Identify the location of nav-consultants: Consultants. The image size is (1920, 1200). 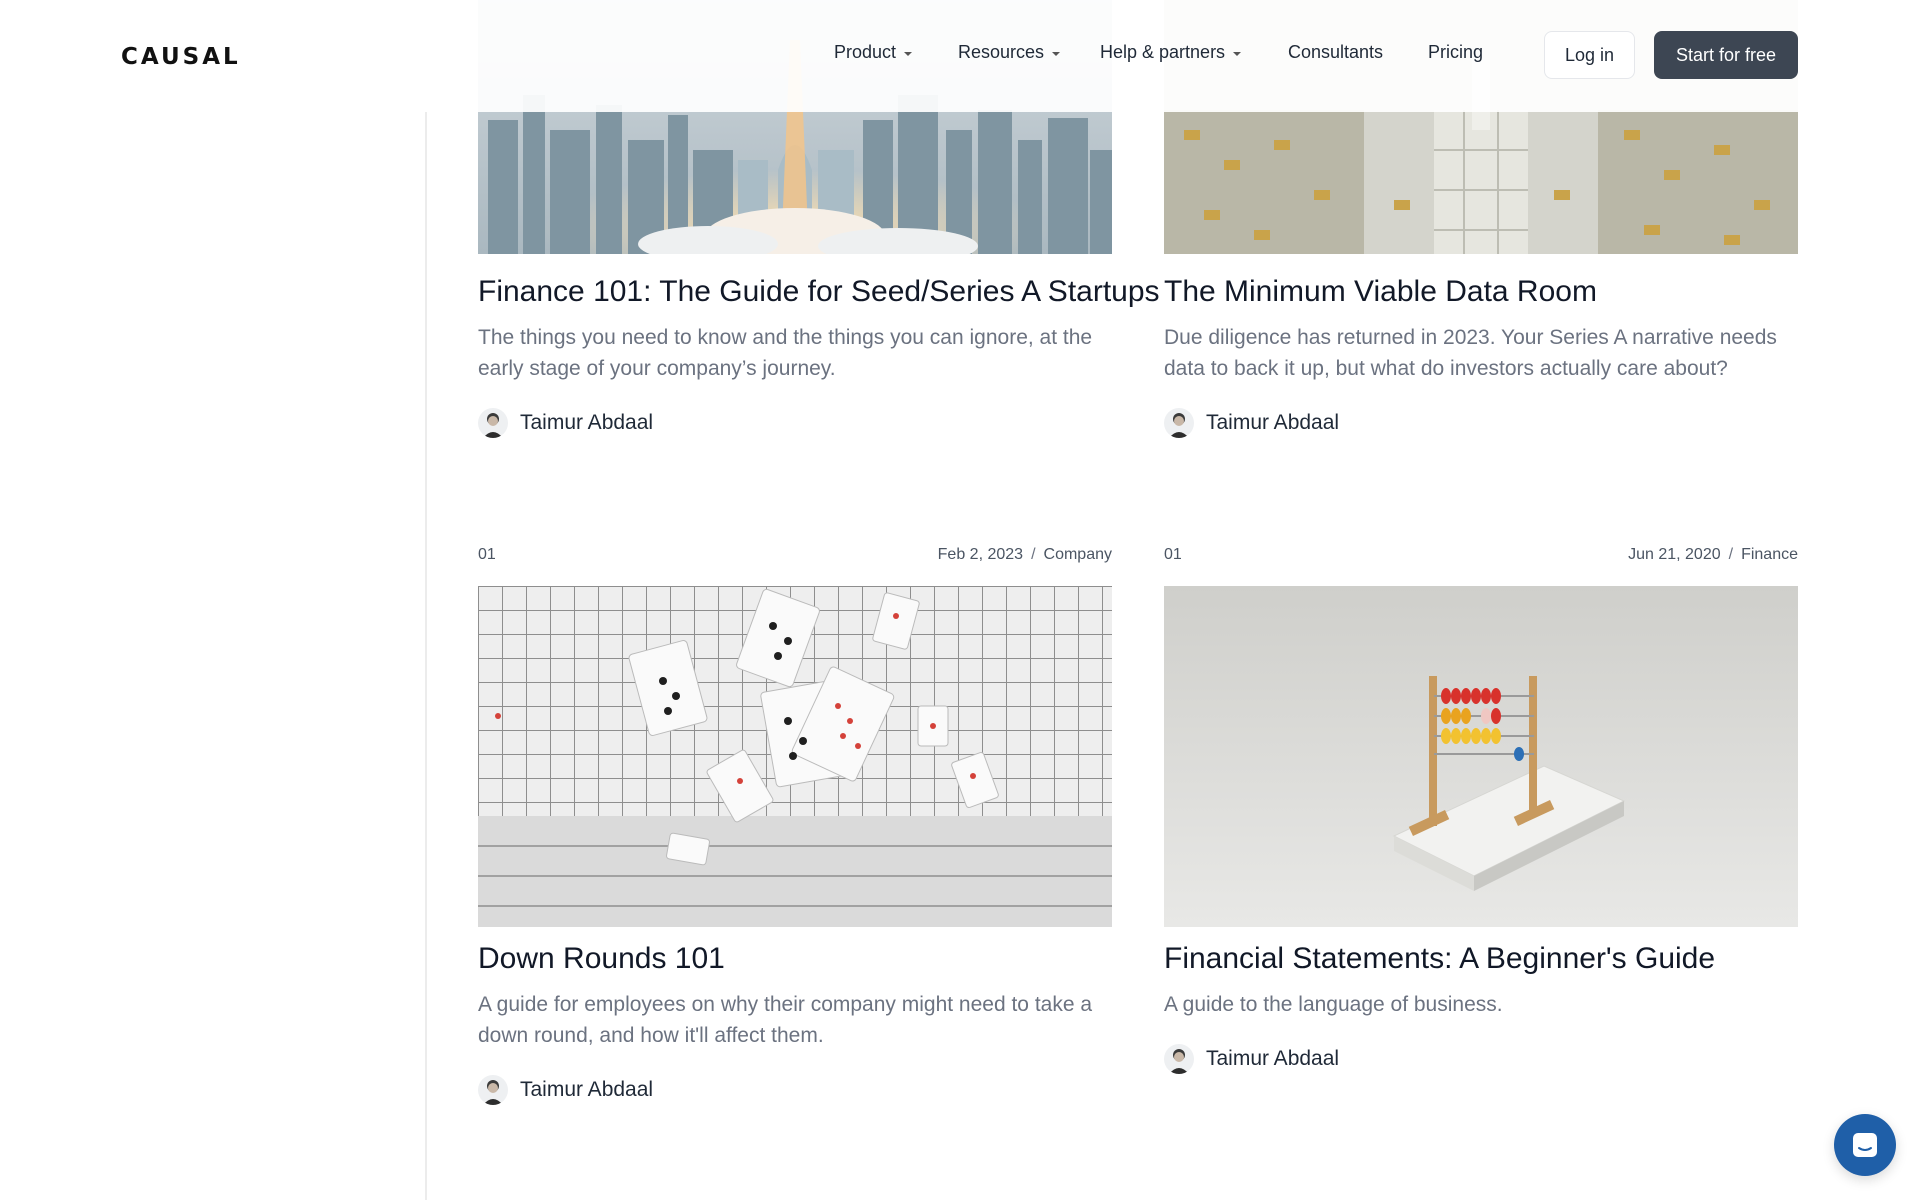
(1335, 52).